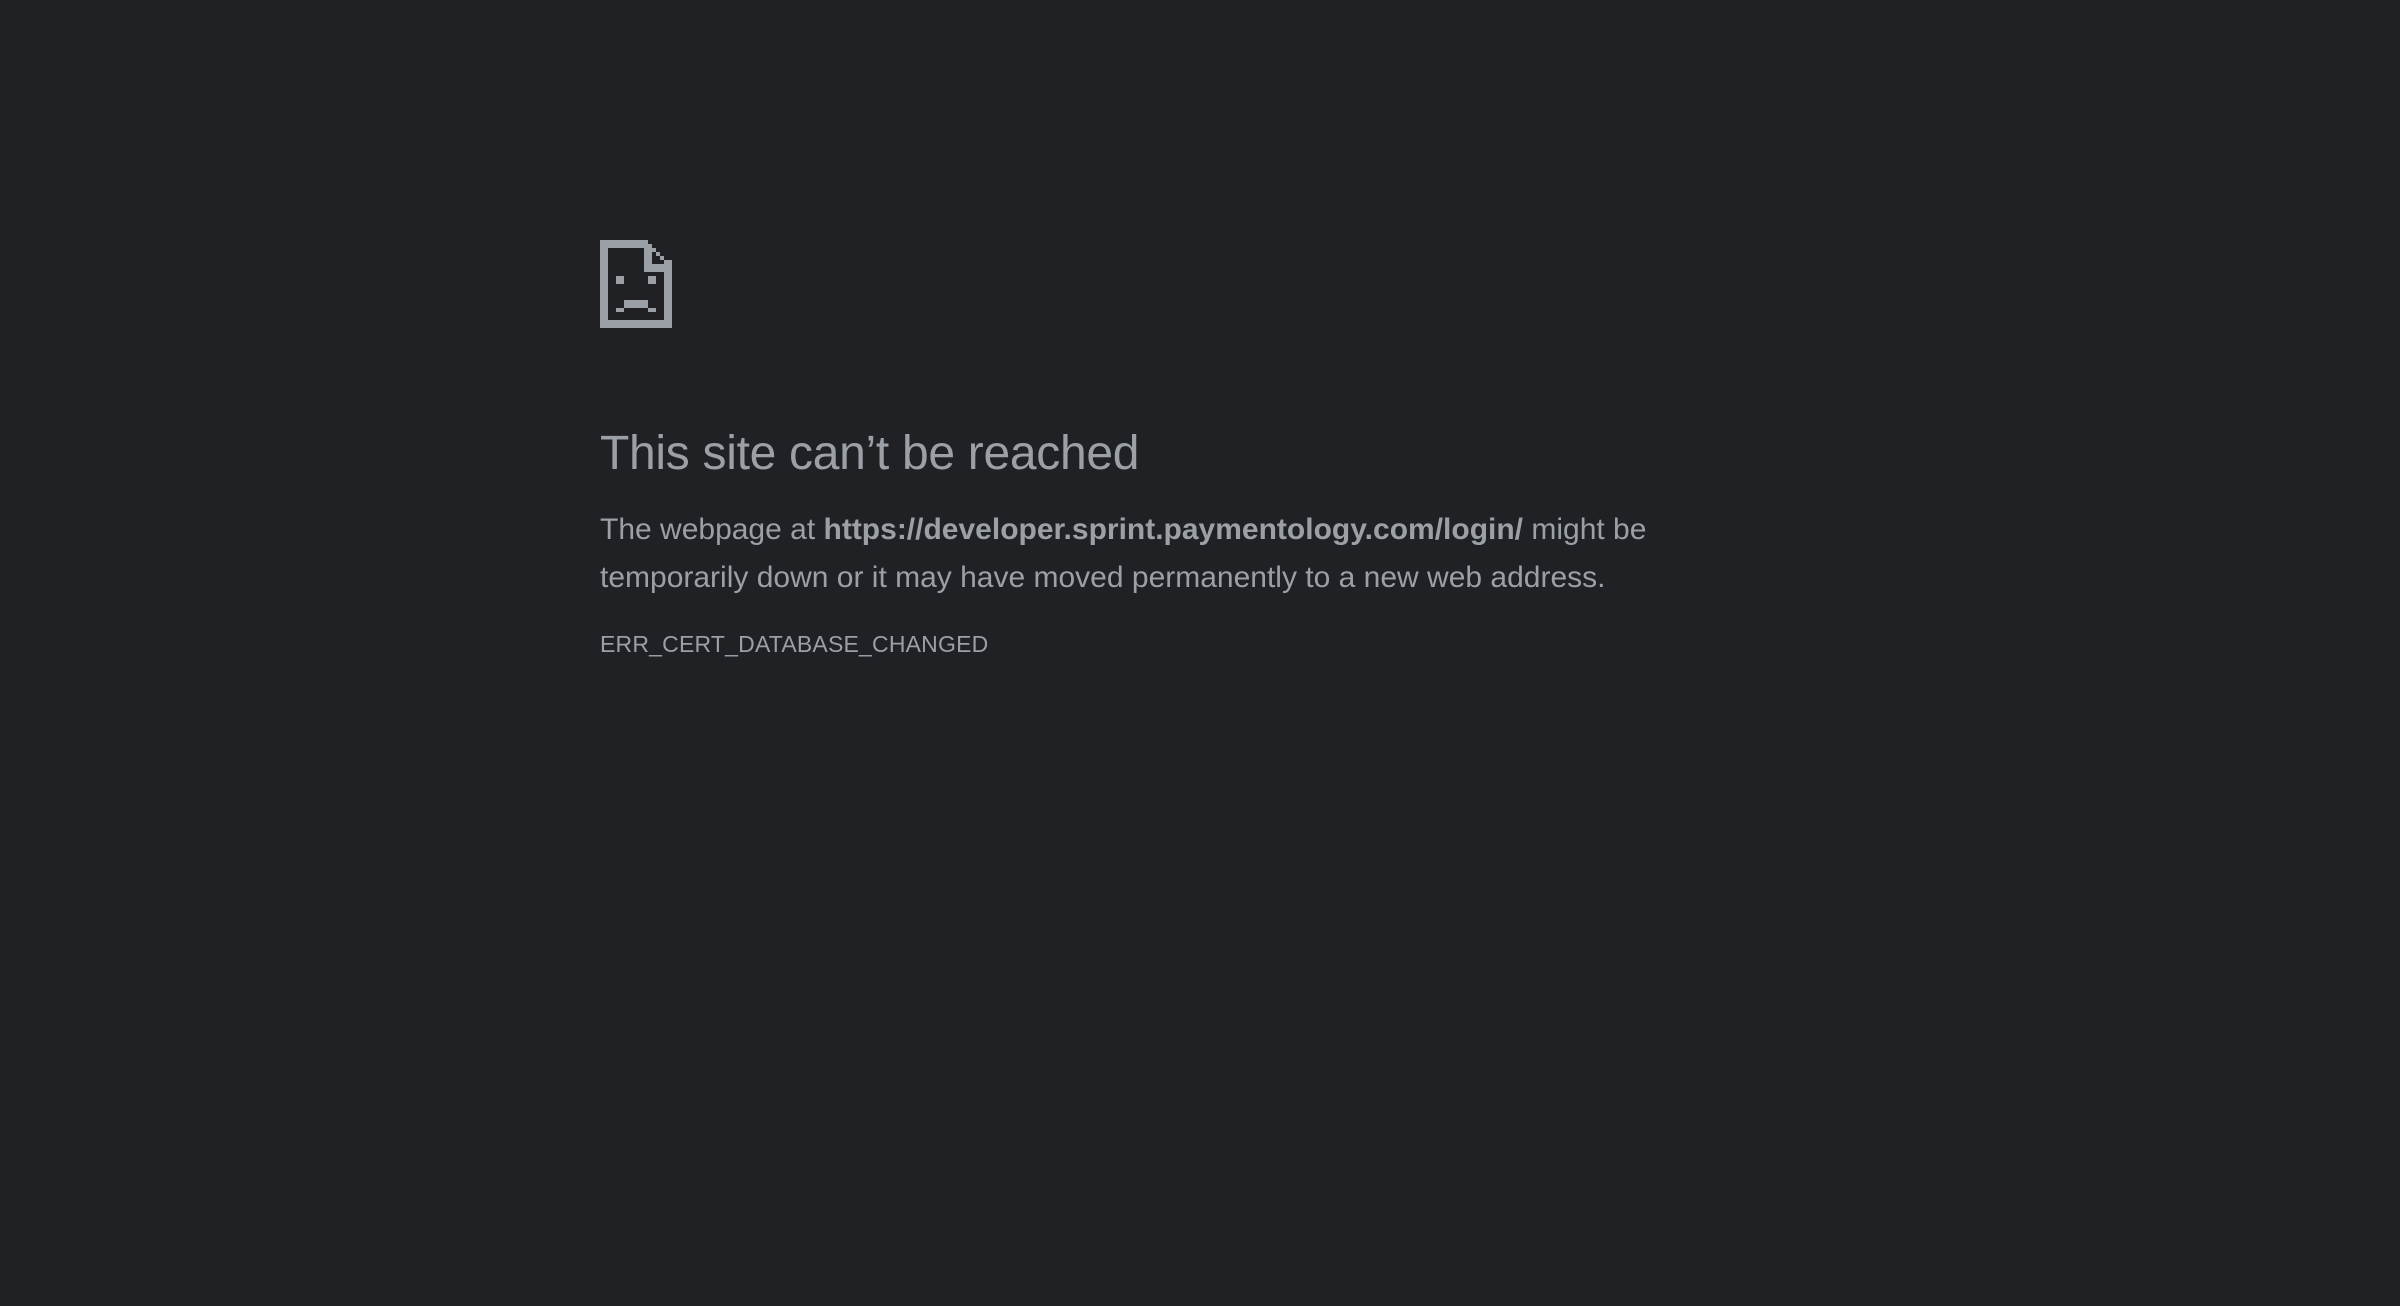  Describe the element at coordinates (870, 453) in the screenshot. I see `page-title: This site can’t be reached` at that location.